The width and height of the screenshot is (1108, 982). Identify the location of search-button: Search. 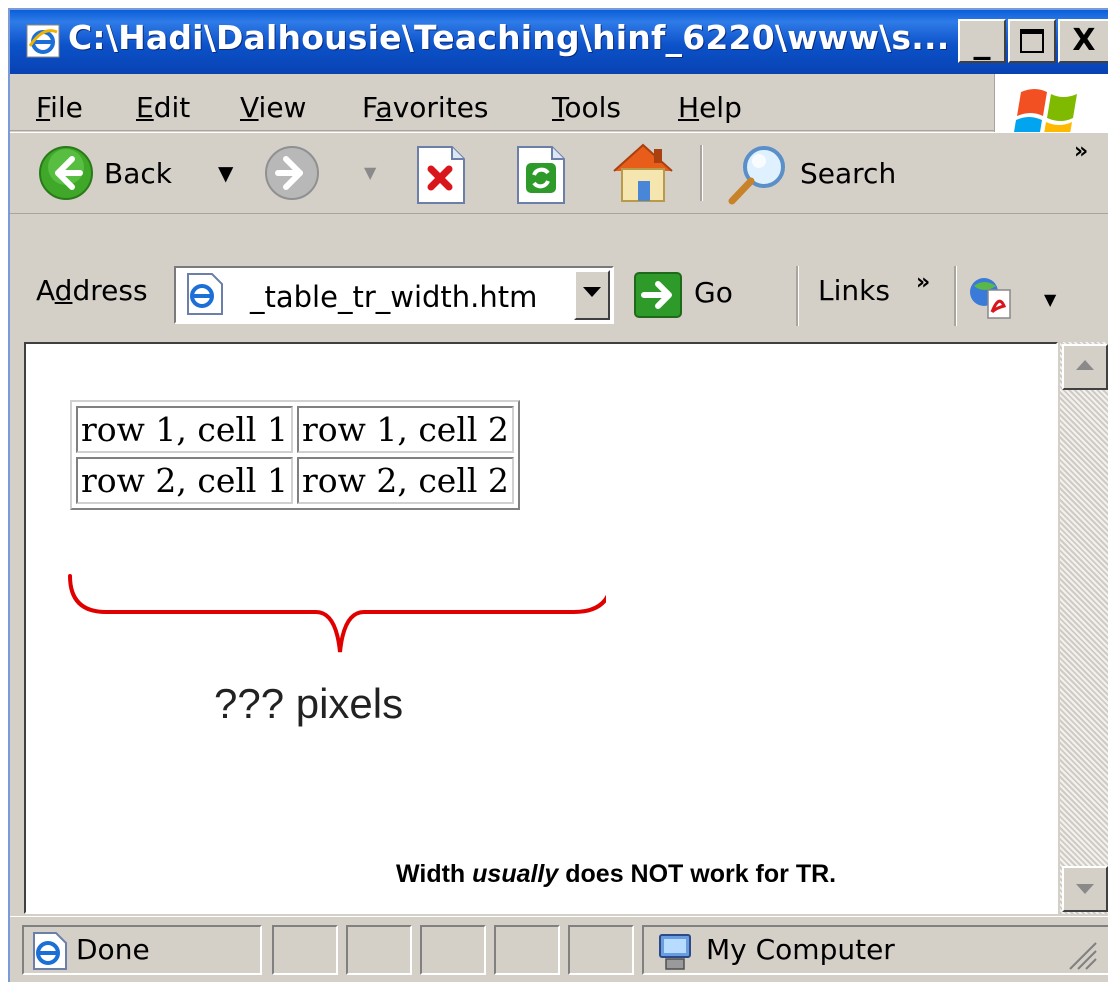
(848, 173).